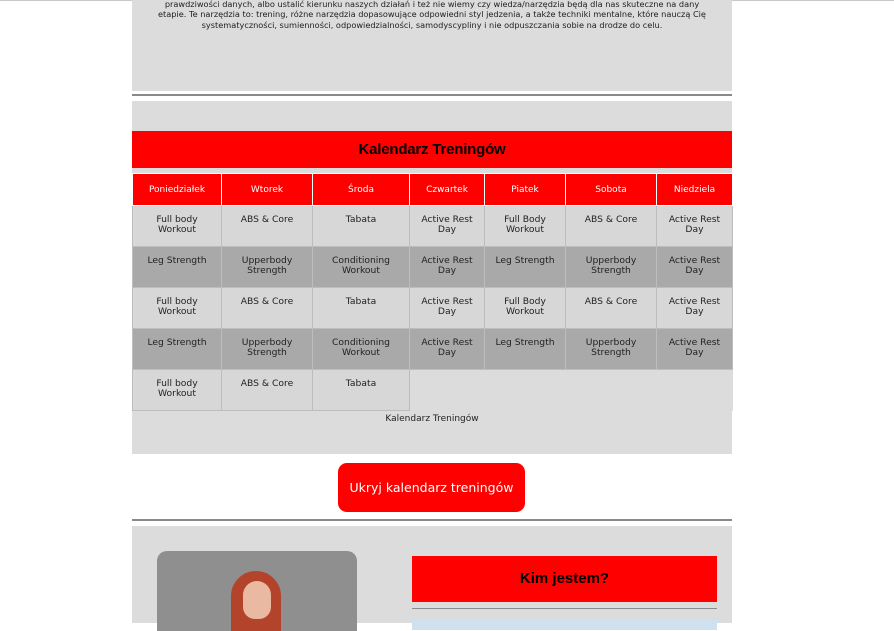 This screenshot has width=894, height=631. I want to click on calendar-caption: Kalendarz Treningów, so click(432, 419).